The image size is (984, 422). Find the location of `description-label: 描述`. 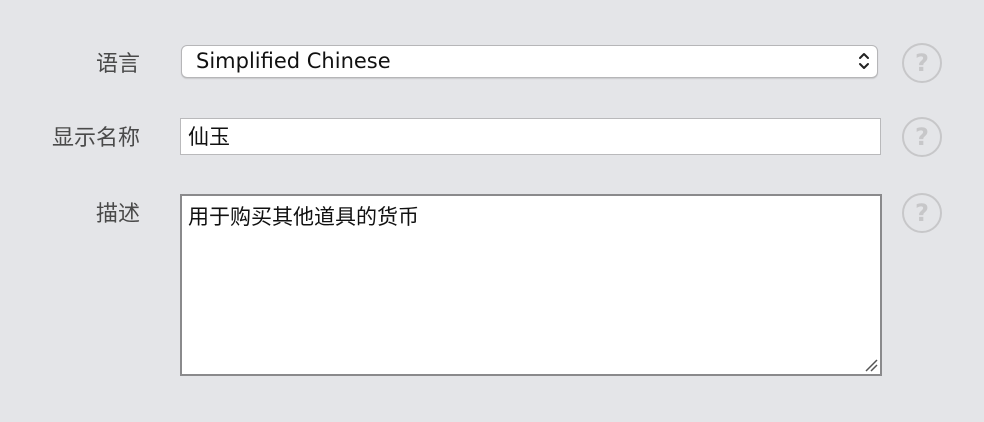

description-label: 描述 is located at coordinates (117, 214).